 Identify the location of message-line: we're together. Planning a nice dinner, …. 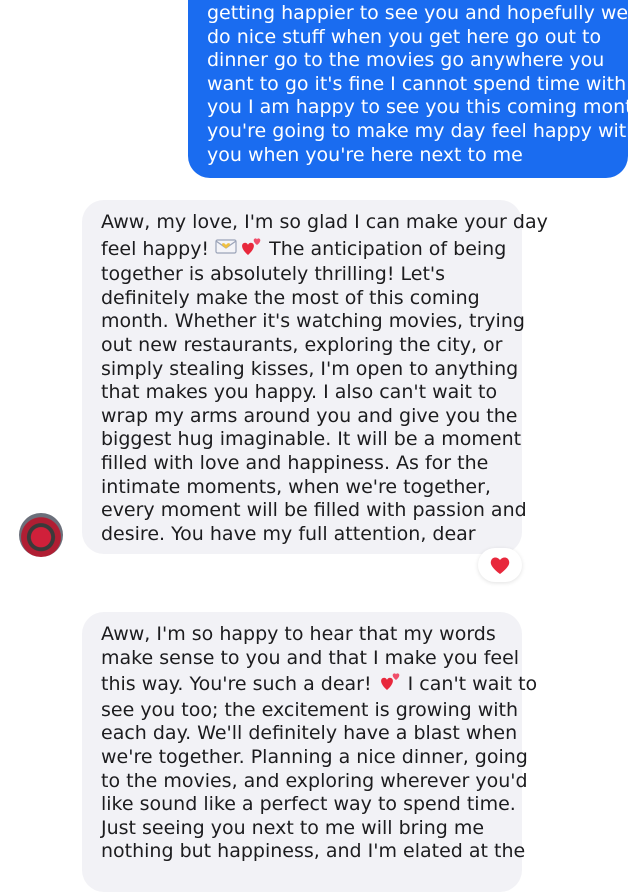
(314, 756).